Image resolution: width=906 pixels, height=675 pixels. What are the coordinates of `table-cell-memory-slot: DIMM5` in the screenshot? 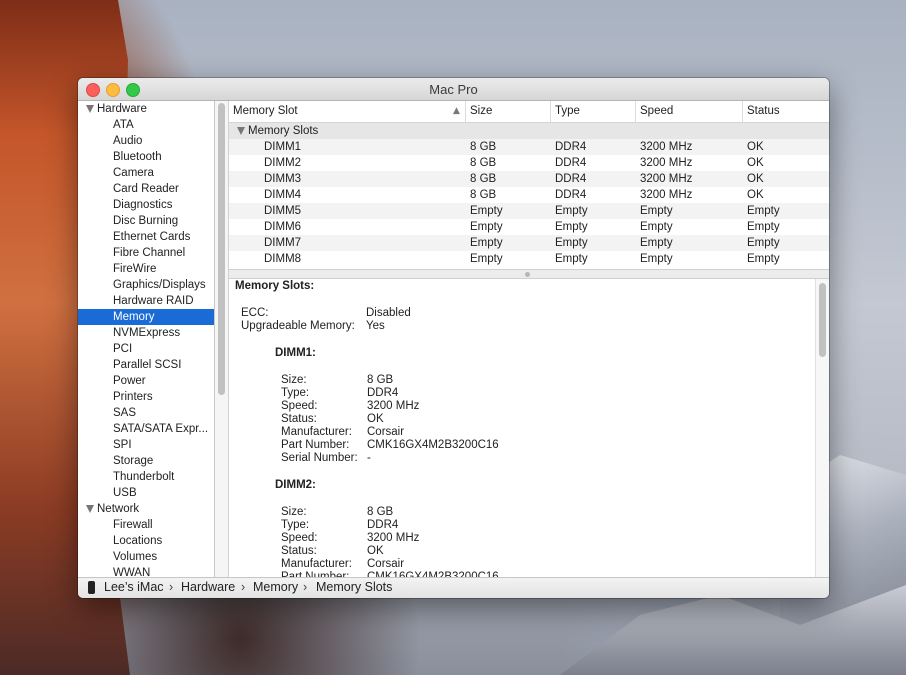 It's located at (283, 211).